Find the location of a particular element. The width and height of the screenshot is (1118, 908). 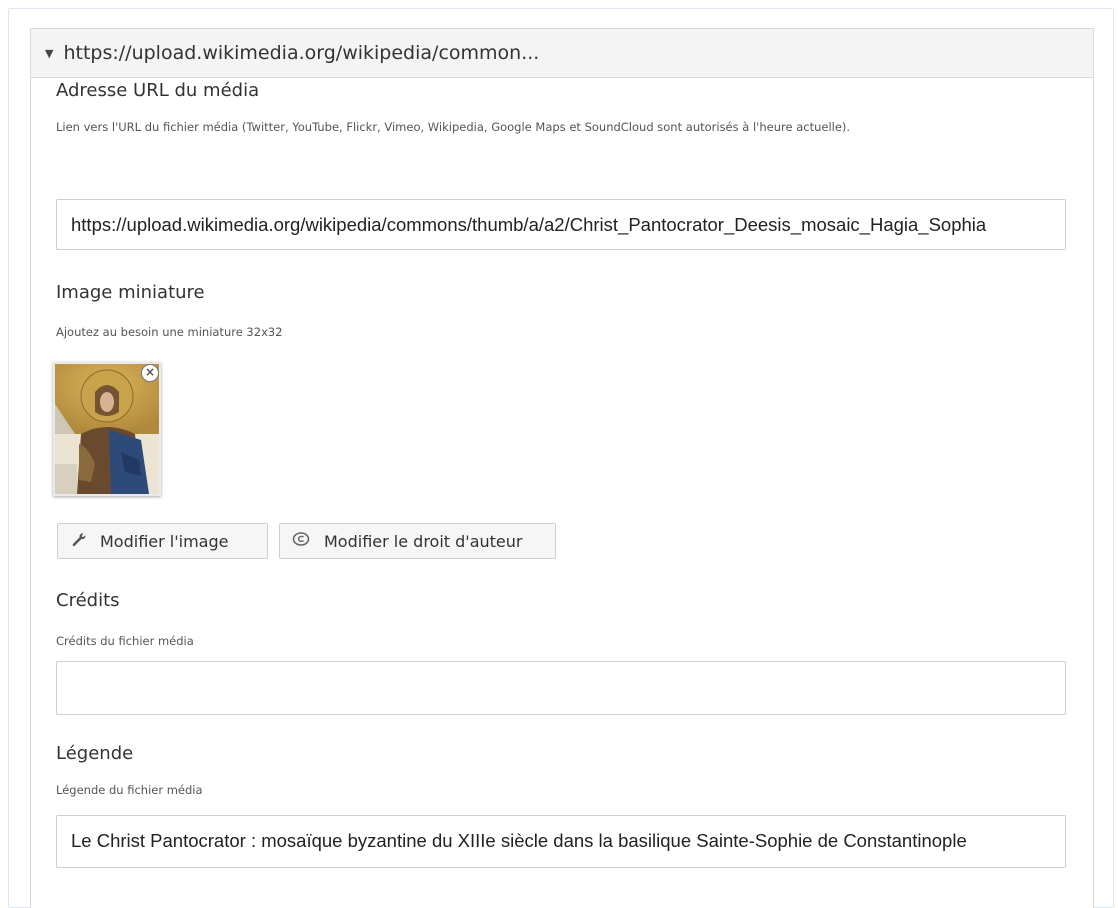

caption-help-text: Légende du fichier média is located at coordinates (129, 790).